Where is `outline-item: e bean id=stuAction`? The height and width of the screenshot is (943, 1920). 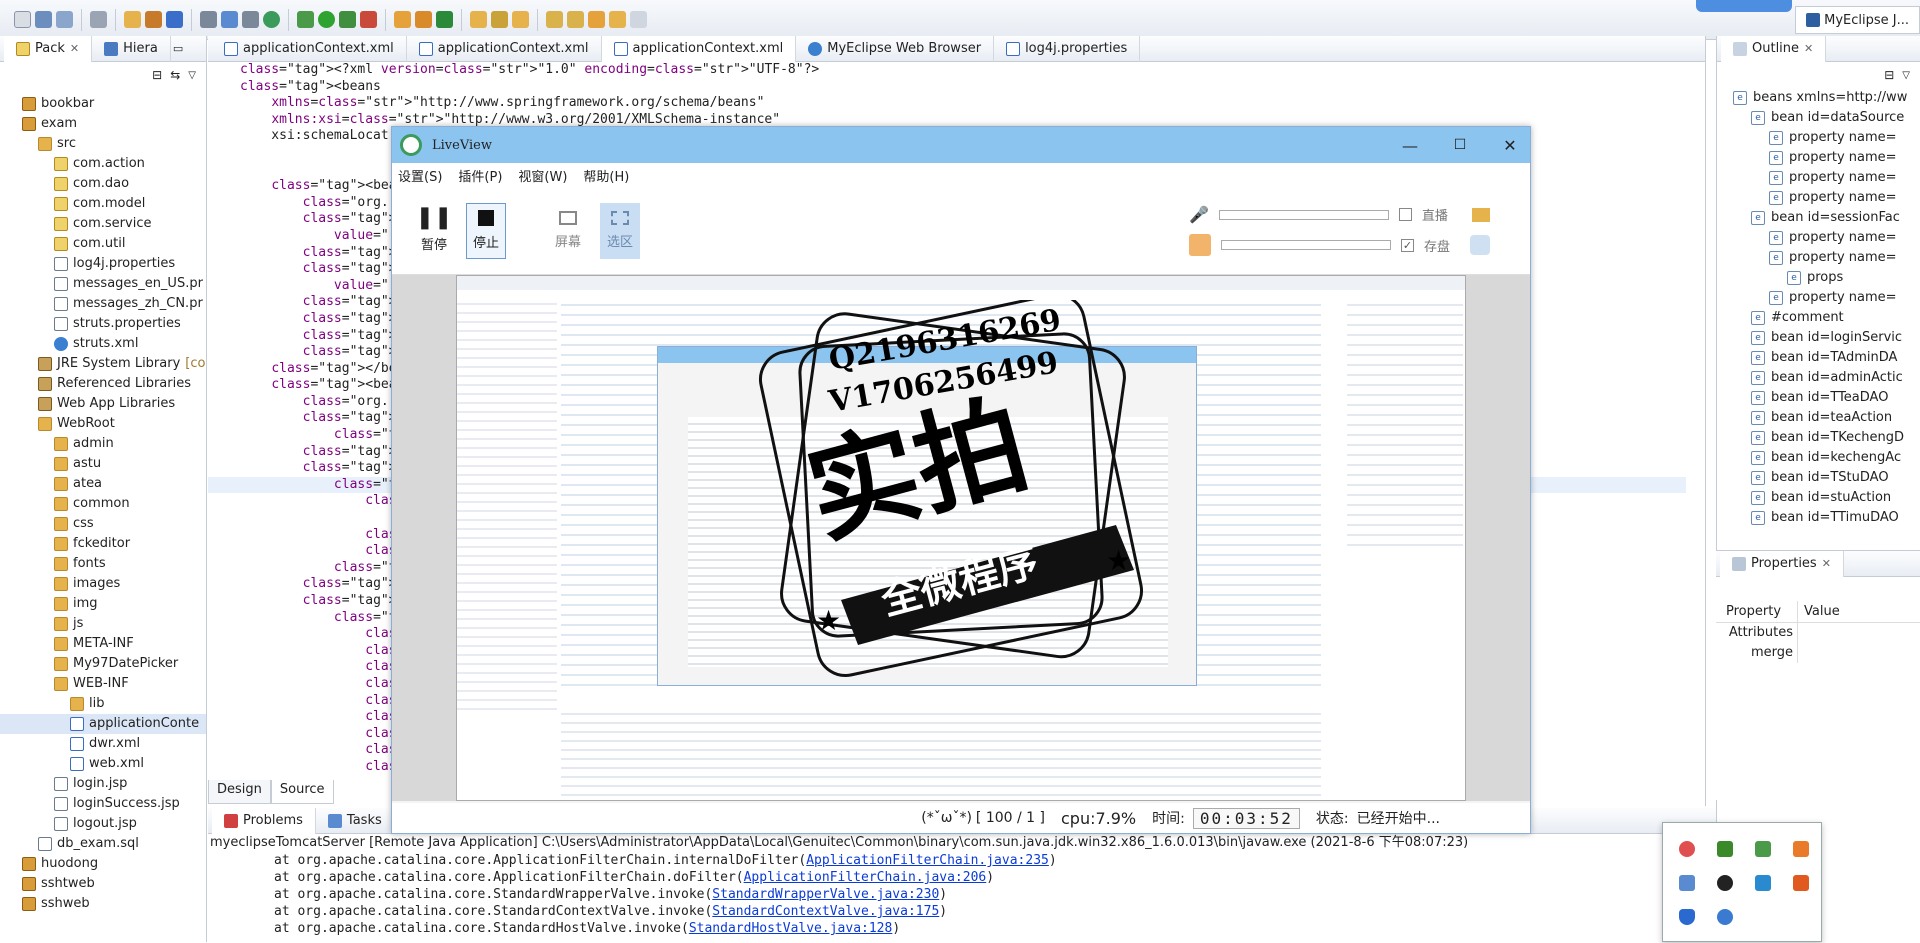 outline-item: e bean id=stuAction is located at coordinates (1822, 498).